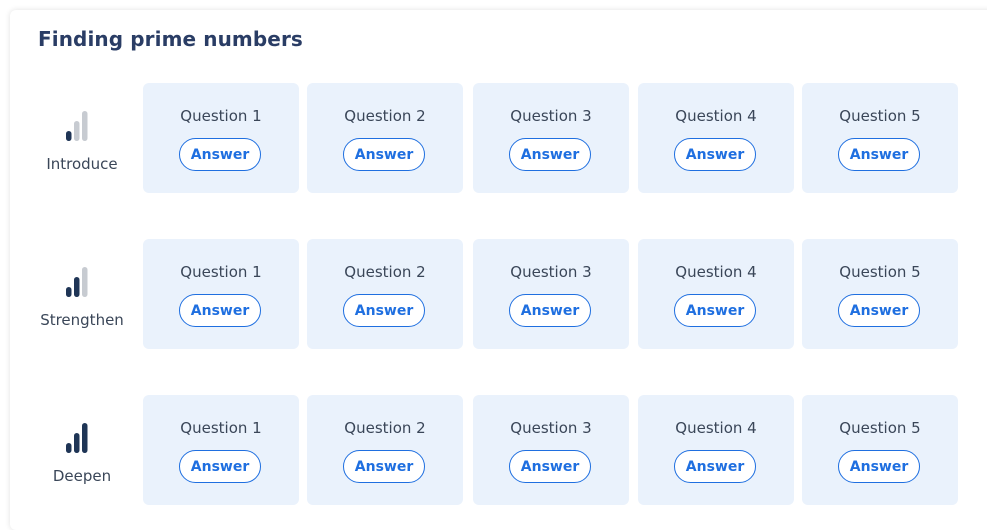 This screenshot has width=987, height=530. I want to click on level-label: Strengthen, so click(85, 294).